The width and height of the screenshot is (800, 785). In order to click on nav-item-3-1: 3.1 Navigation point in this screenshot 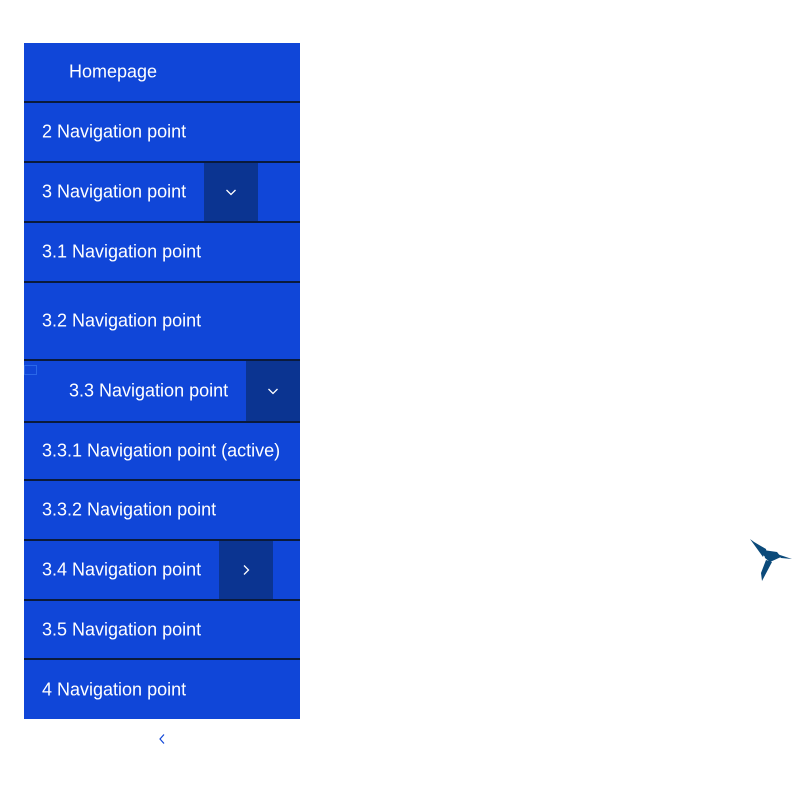, I will do `click(162, 253)`.